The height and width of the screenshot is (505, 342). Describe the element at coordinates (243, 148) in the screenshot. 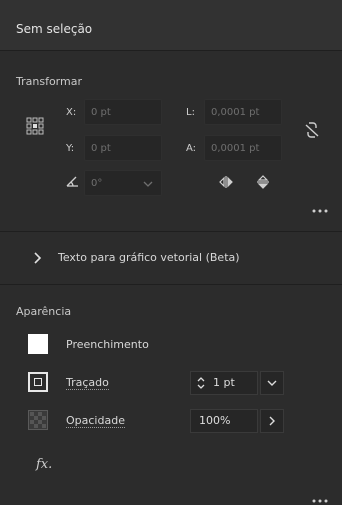

I see `height-field: 0,0001 pt` at that location.